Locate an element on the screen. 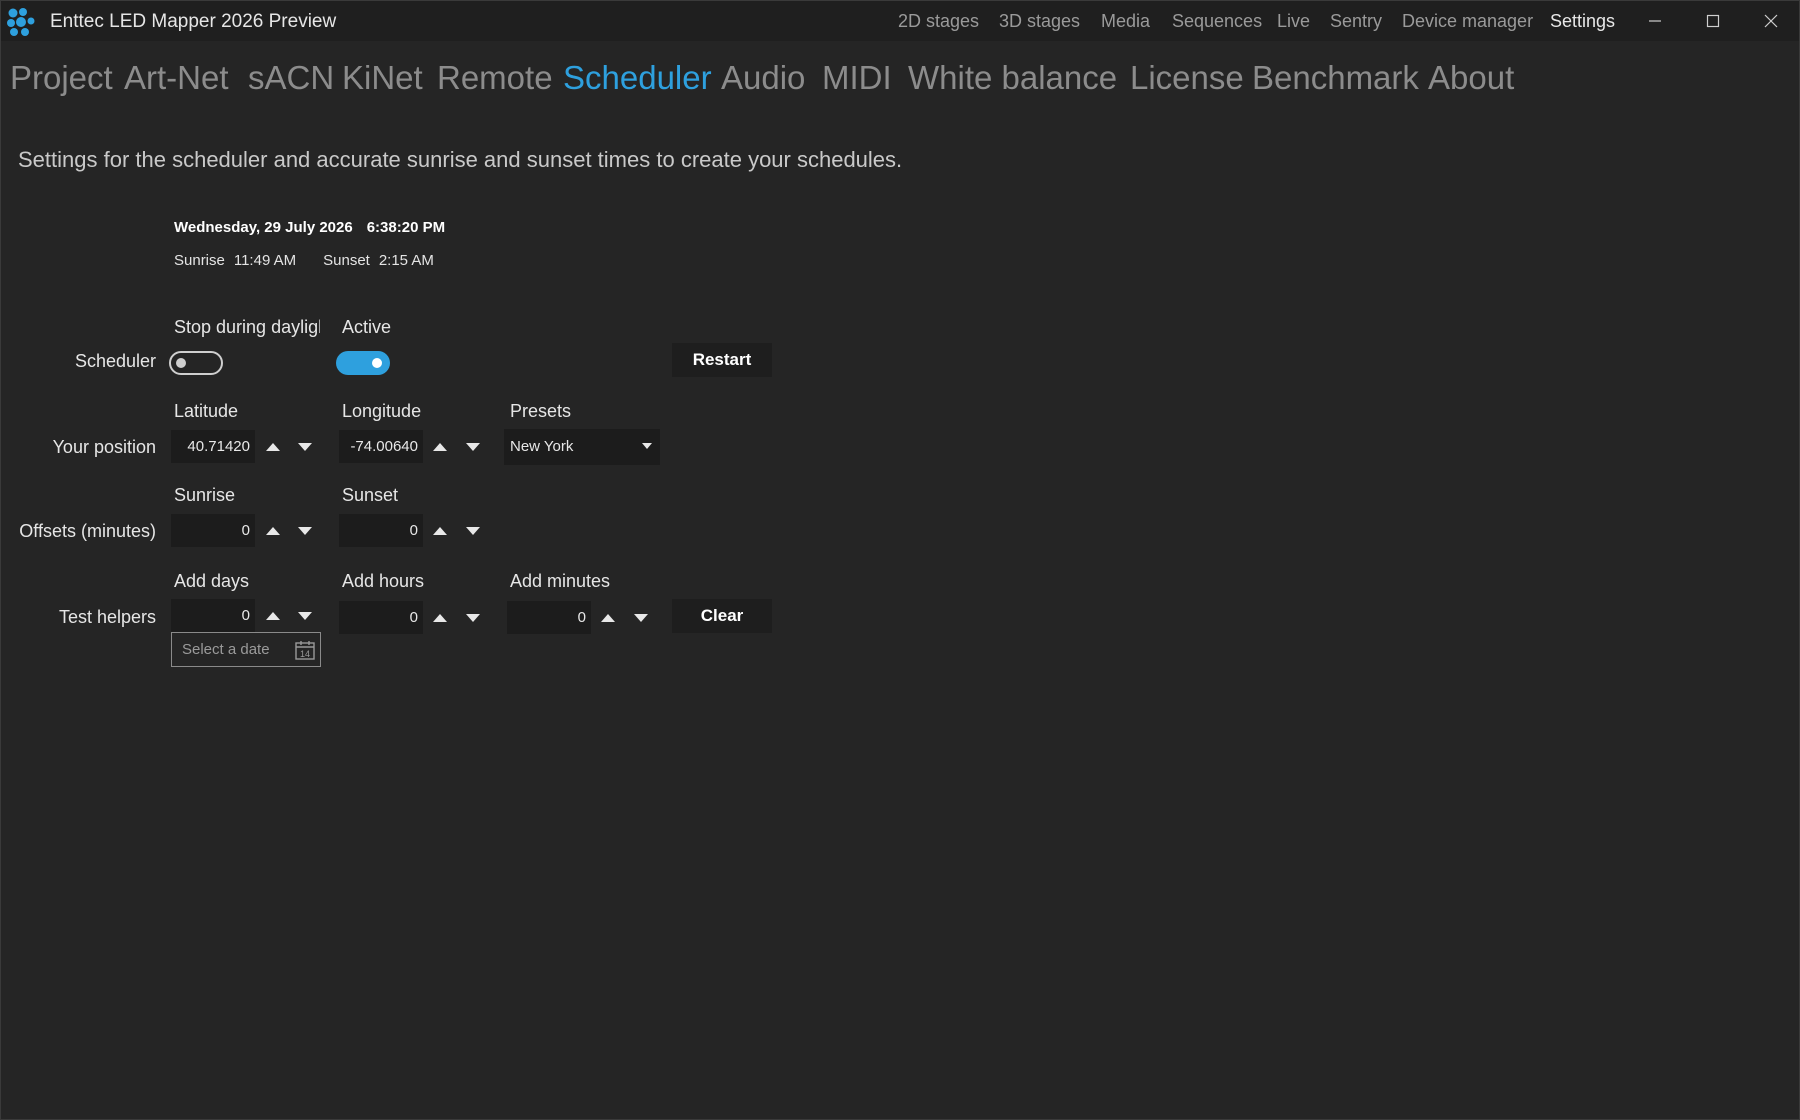 The width and height of the screenshot is (1800, 1120). tab-remote: Remote is located at coordinates (495, 78).